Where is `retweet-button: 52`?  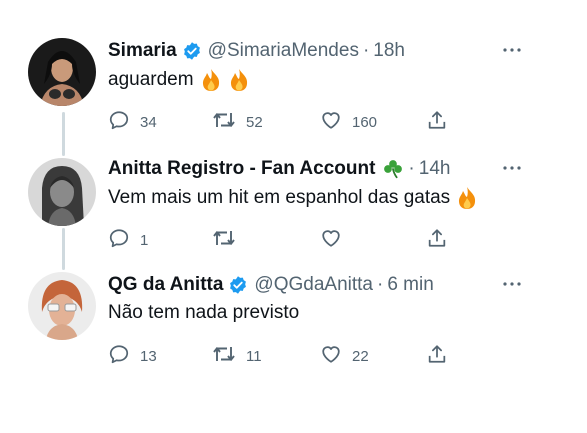
retweet-button: 52 is located at coordinates (237, 122).